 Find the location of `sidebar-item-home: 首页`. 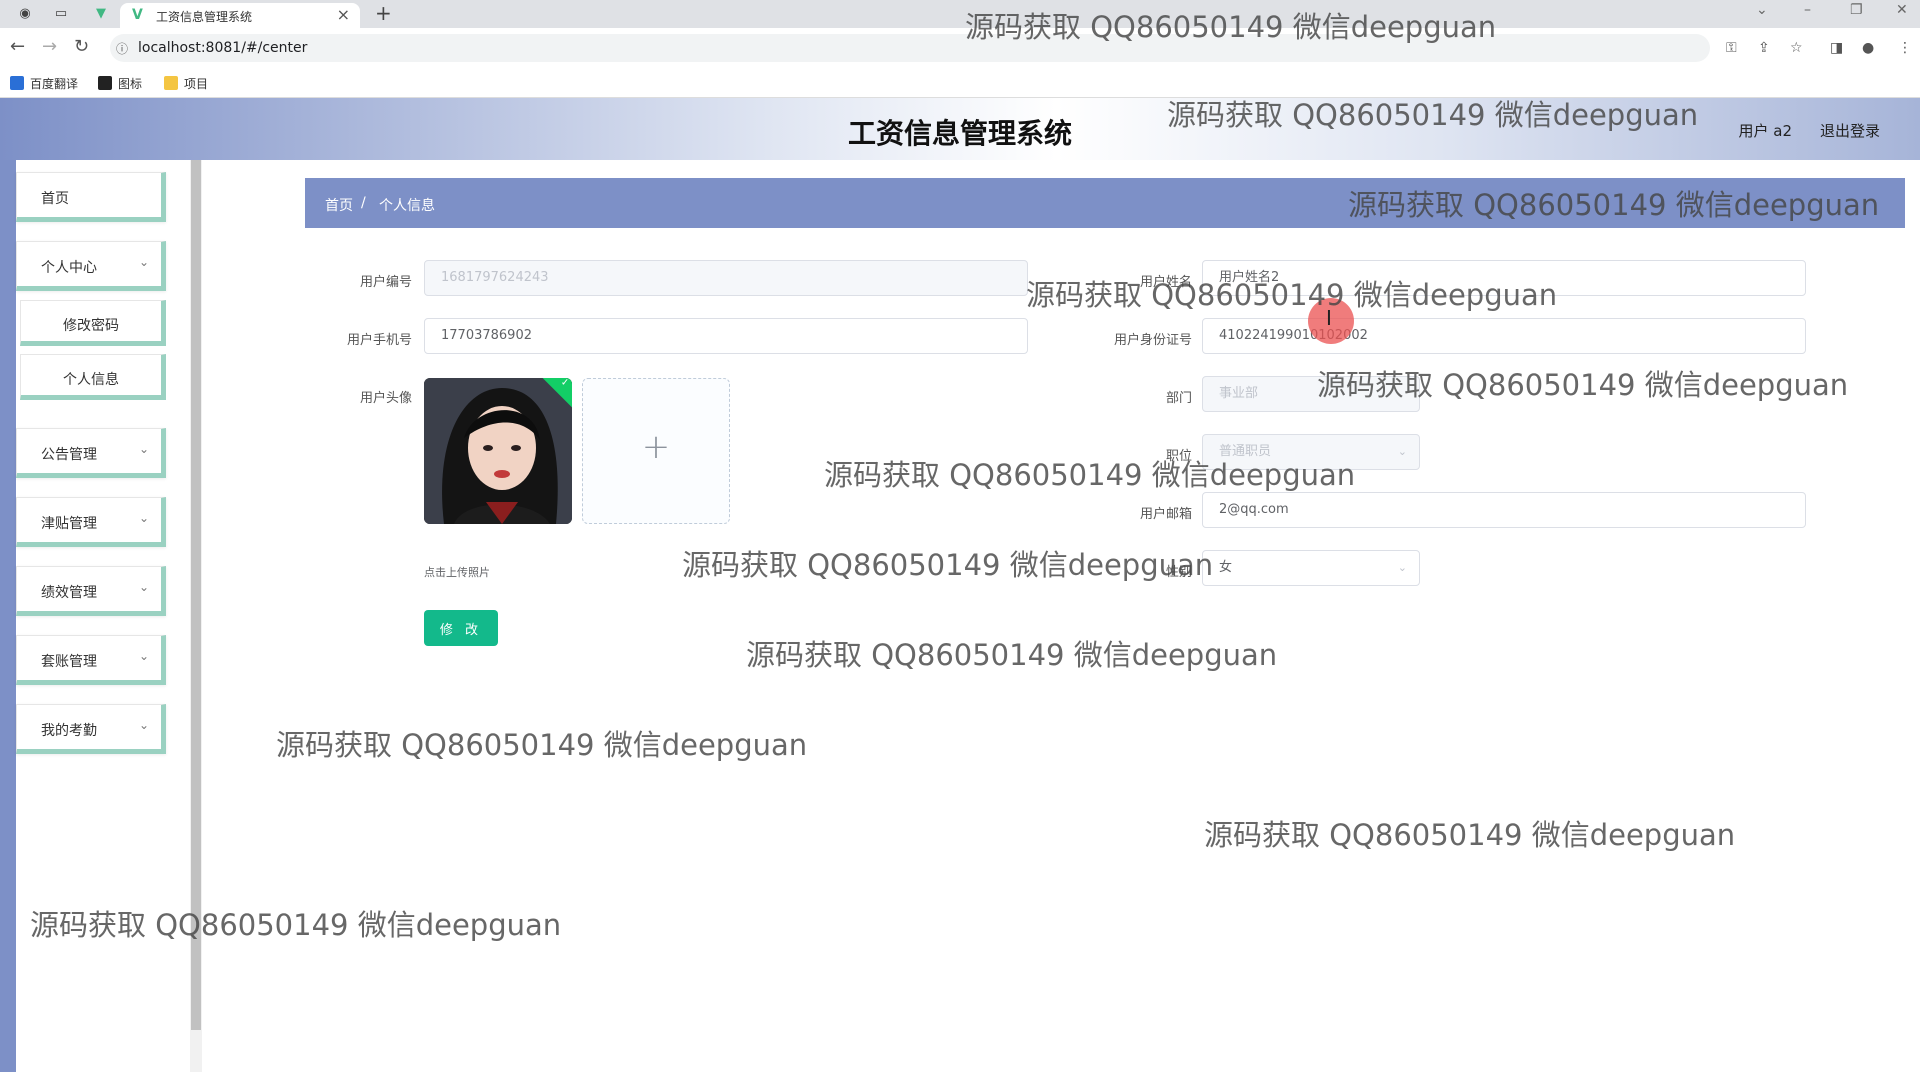

sidebar-item-home: 首页 is located at coordinates (91, 197).